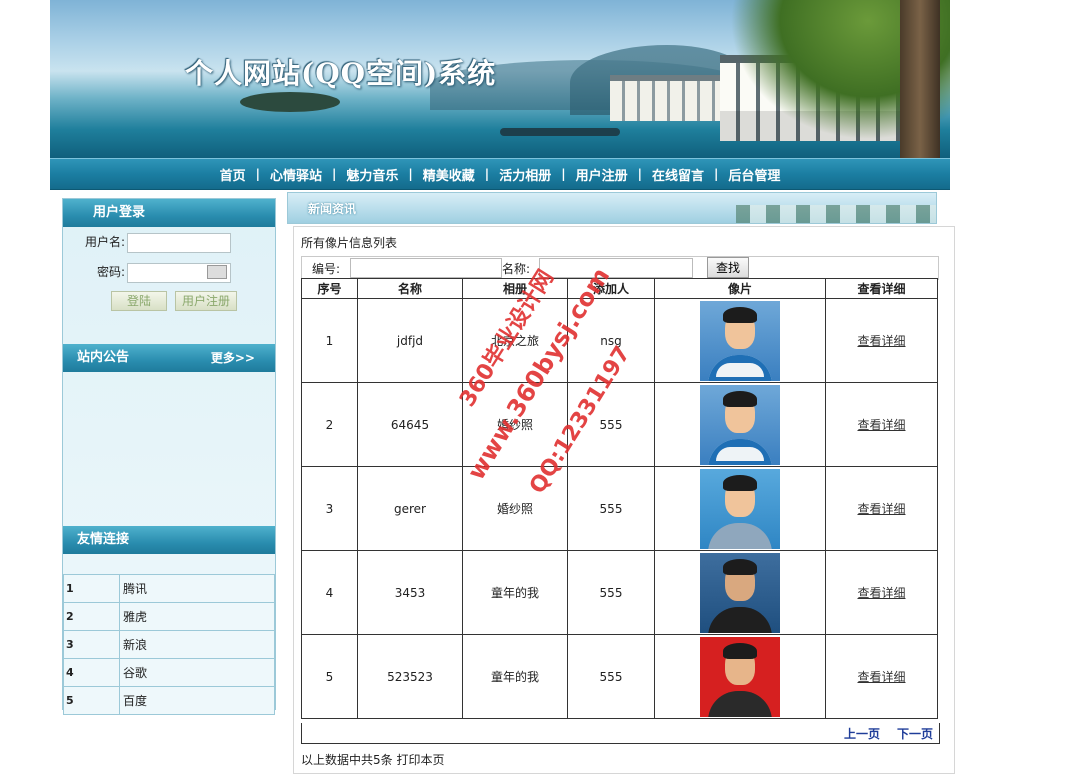 Image resolution: width=1080 pixels, height=774 pixels. Describe the element at coordinates (329, 340) in the screenshot. I see `cell-no: 1` at that location.